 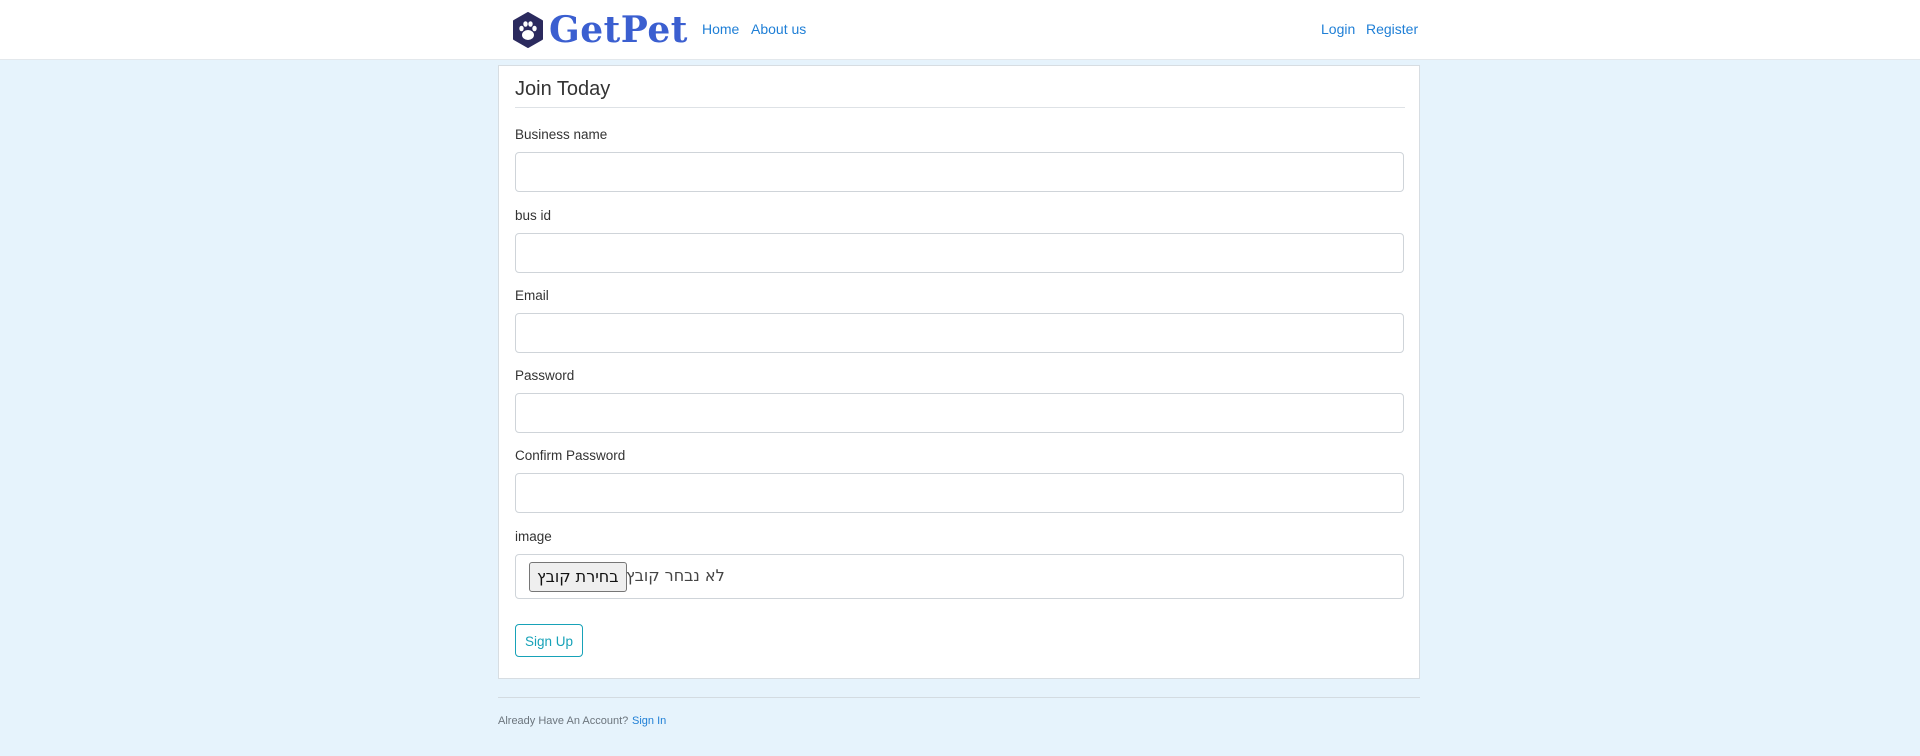 What do you see at coordinates (960, 92) in the screenshot?
I see `form-title: Join Today` at bounding box center [960, 92].